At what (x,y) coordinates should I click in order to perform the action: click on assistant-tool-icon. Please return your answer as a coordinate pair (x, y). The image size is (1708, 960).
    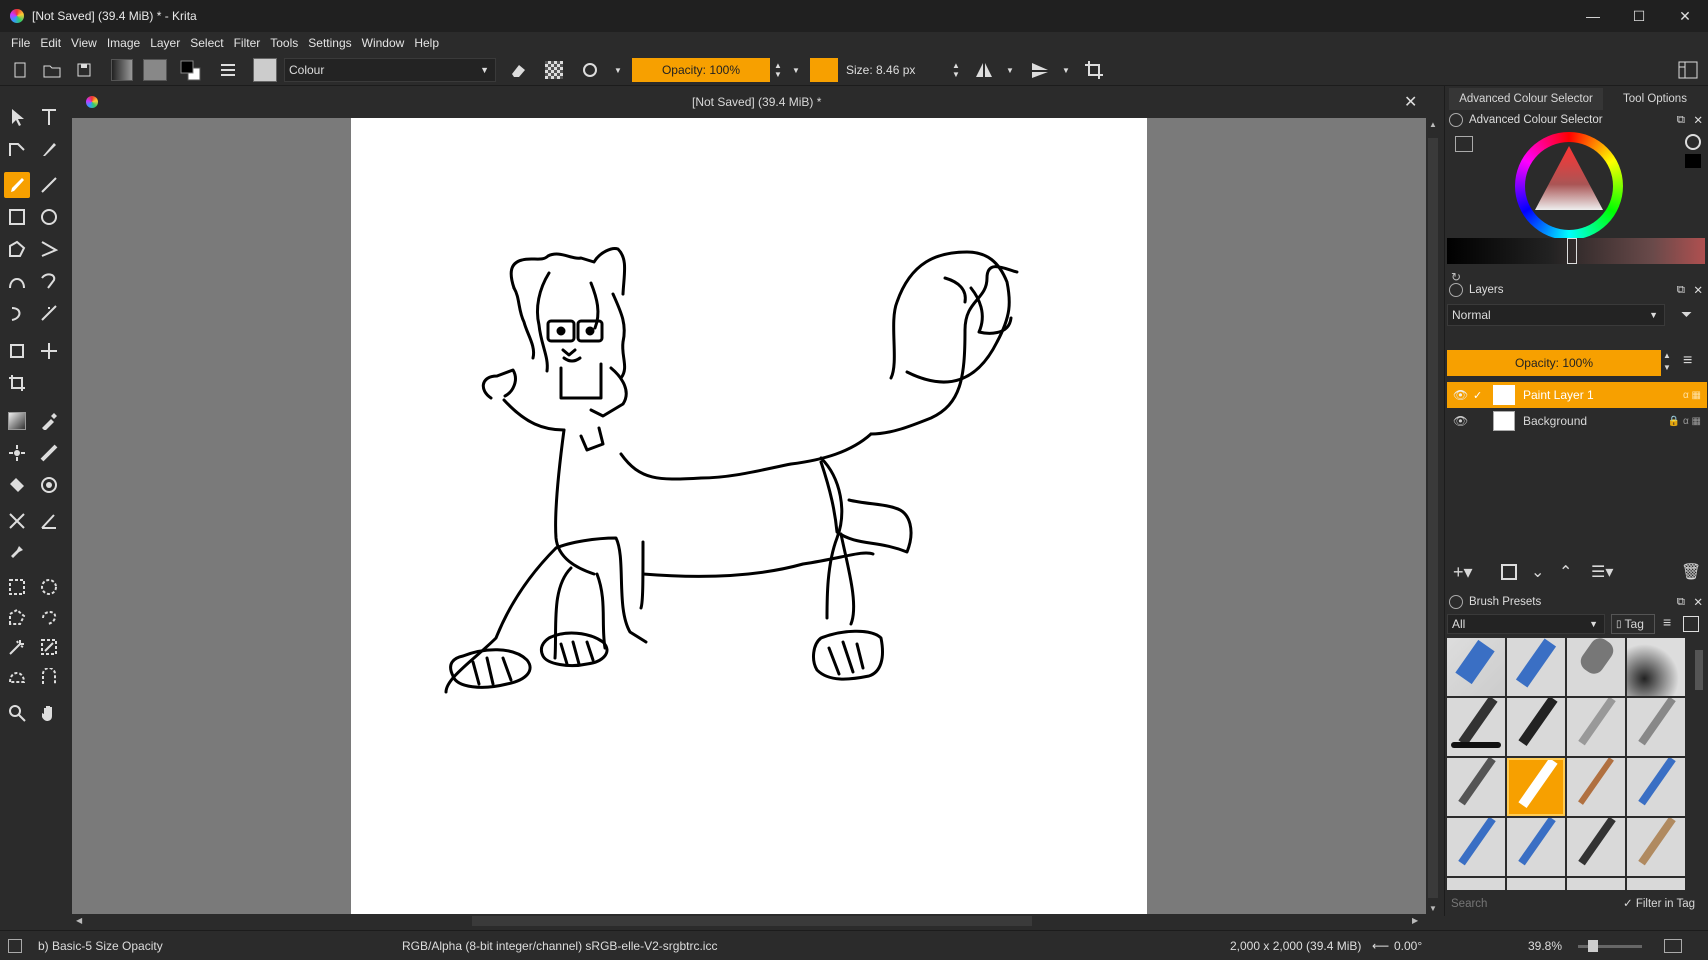
    Looking at the image, I should click on (17, 521).